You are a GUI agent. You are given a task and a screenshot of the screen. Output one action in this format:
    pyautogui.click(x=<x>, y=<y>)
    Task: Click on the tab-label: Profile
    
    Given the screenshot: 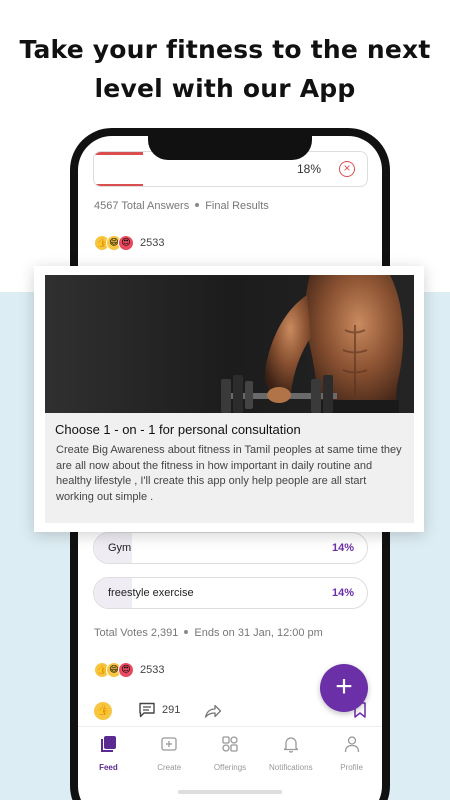 What is the action you would take?
    pyautogui.click(x=351, y=767)
    